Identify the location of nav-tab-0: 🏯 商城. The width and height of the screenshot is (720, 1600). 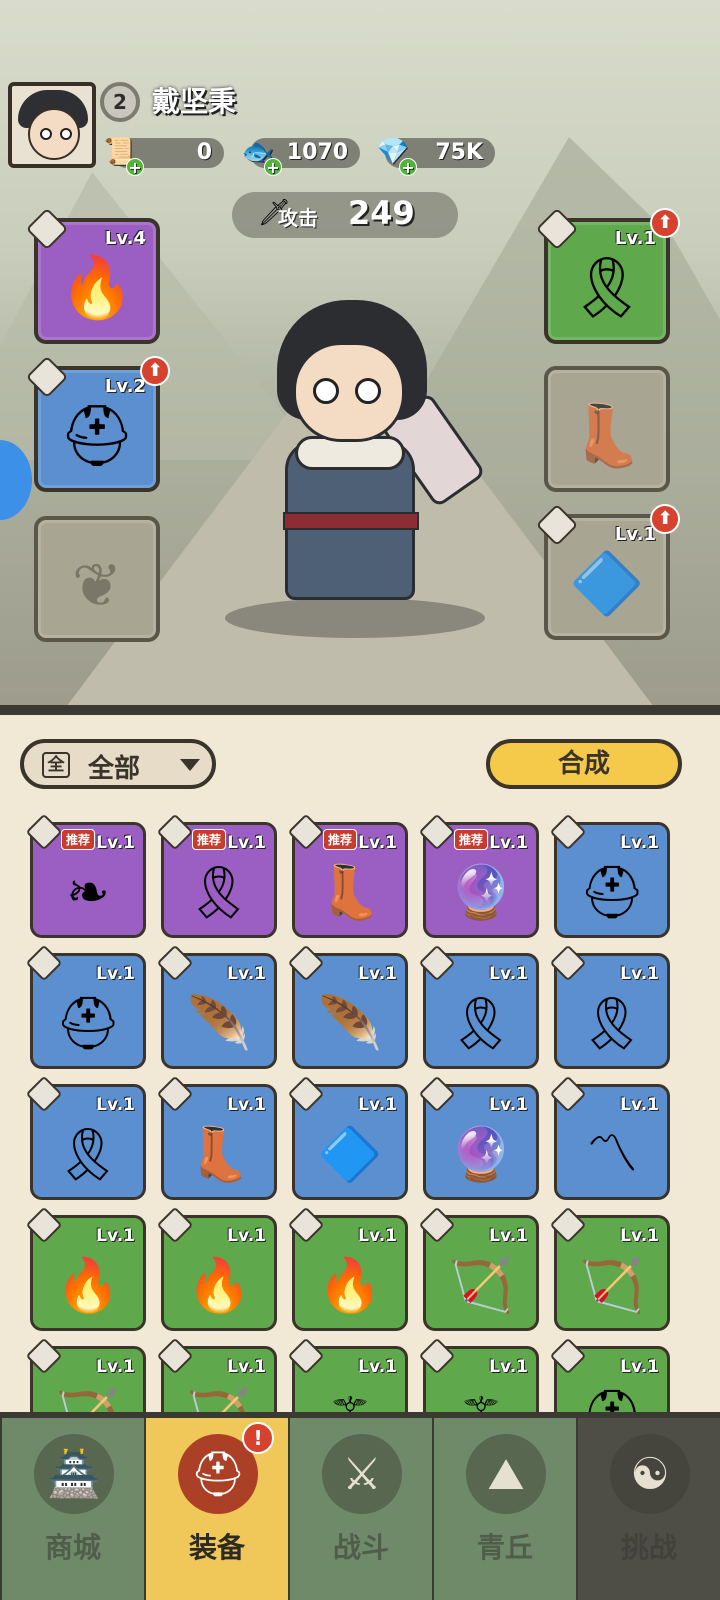
(72, 1509).